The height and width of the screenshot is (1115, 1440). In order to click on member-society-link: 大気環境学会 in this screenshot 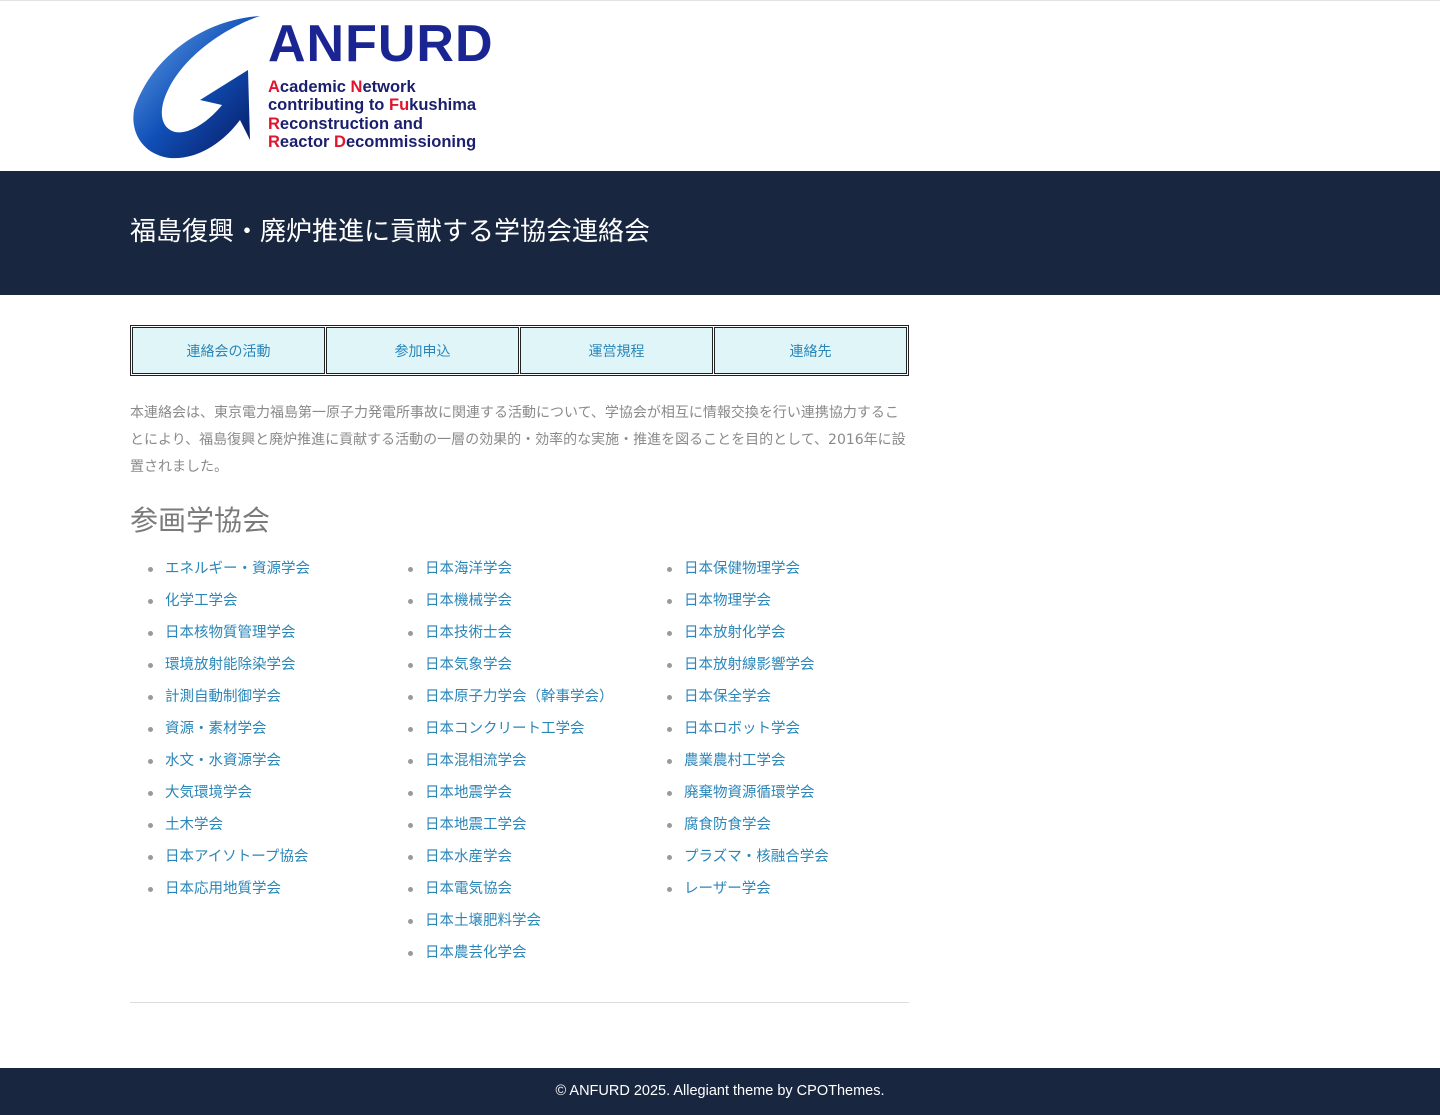, I will do `click(220, 795)`.